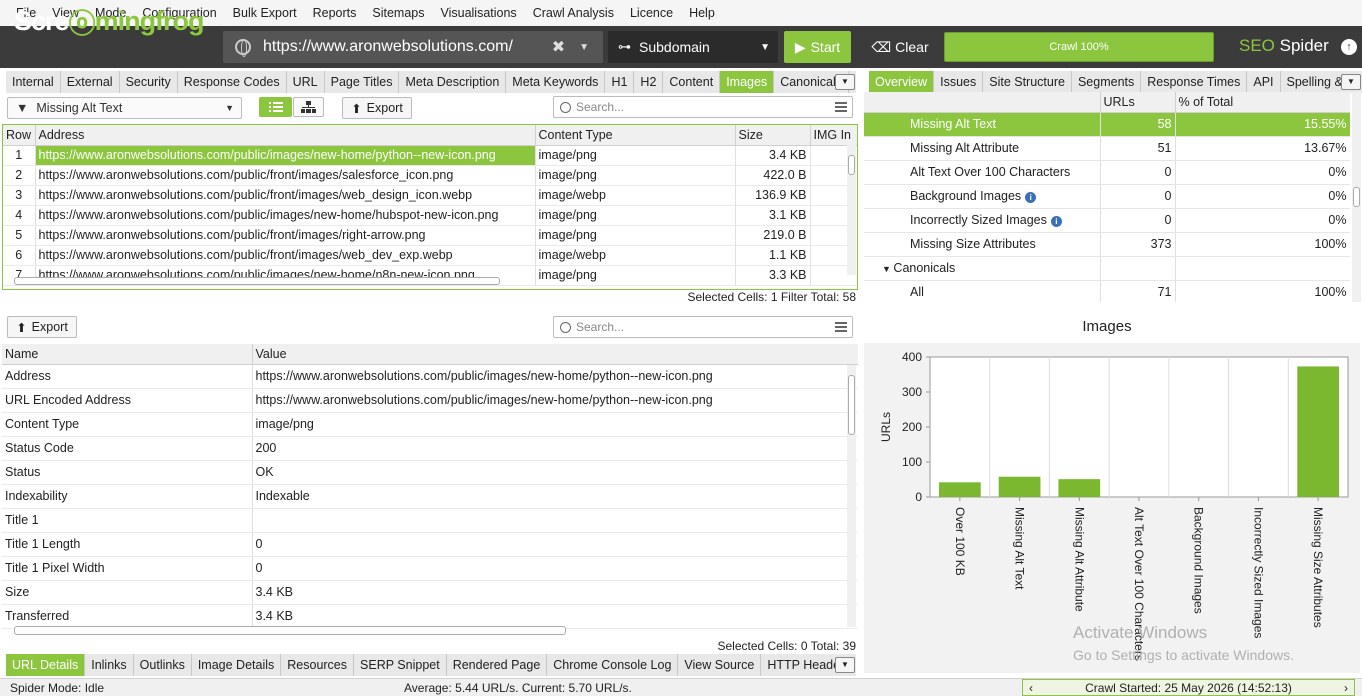 Image resolution: width=1362 pixels, height=696 pixels. What do you see at coordinates (773, 255) in the screenshot?
I see `table-cell: 1.1 KB` at bounding box center [773, 255].